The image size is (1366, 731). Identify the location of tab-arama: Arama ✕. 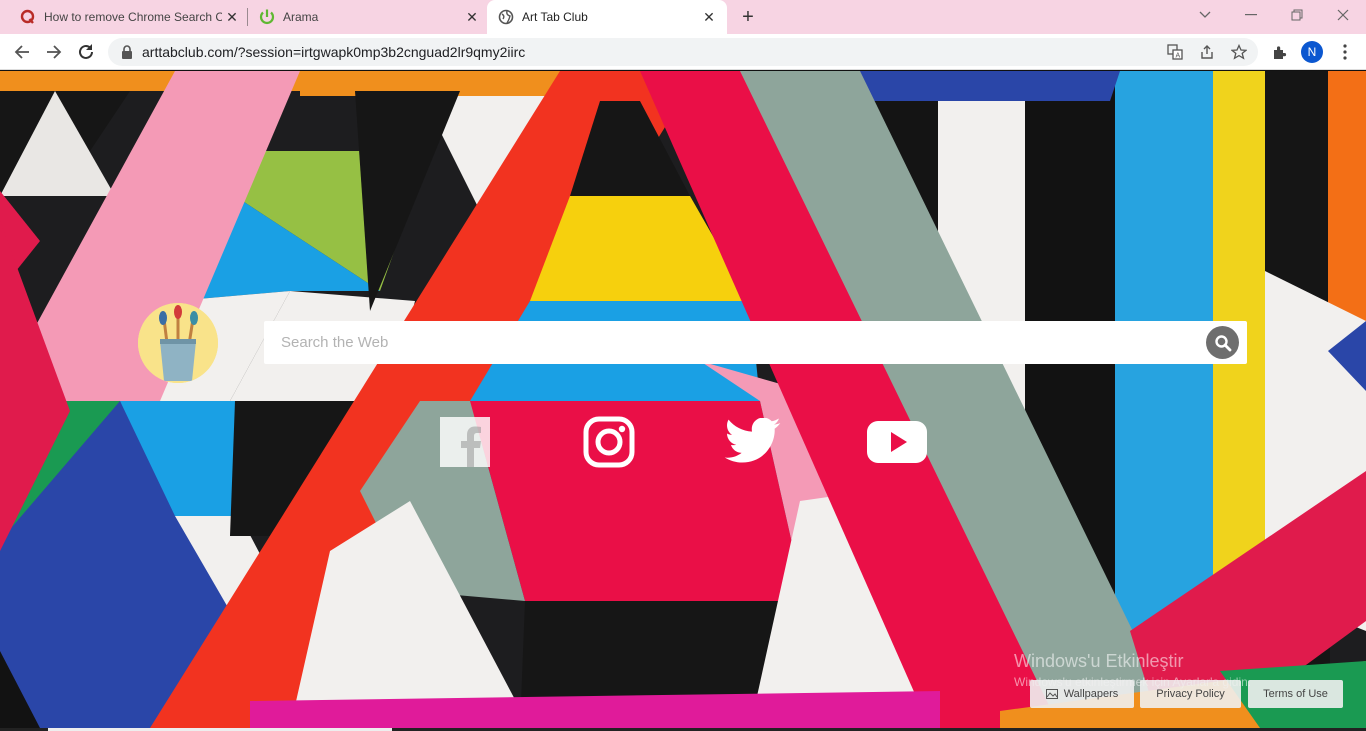
(367, 17).